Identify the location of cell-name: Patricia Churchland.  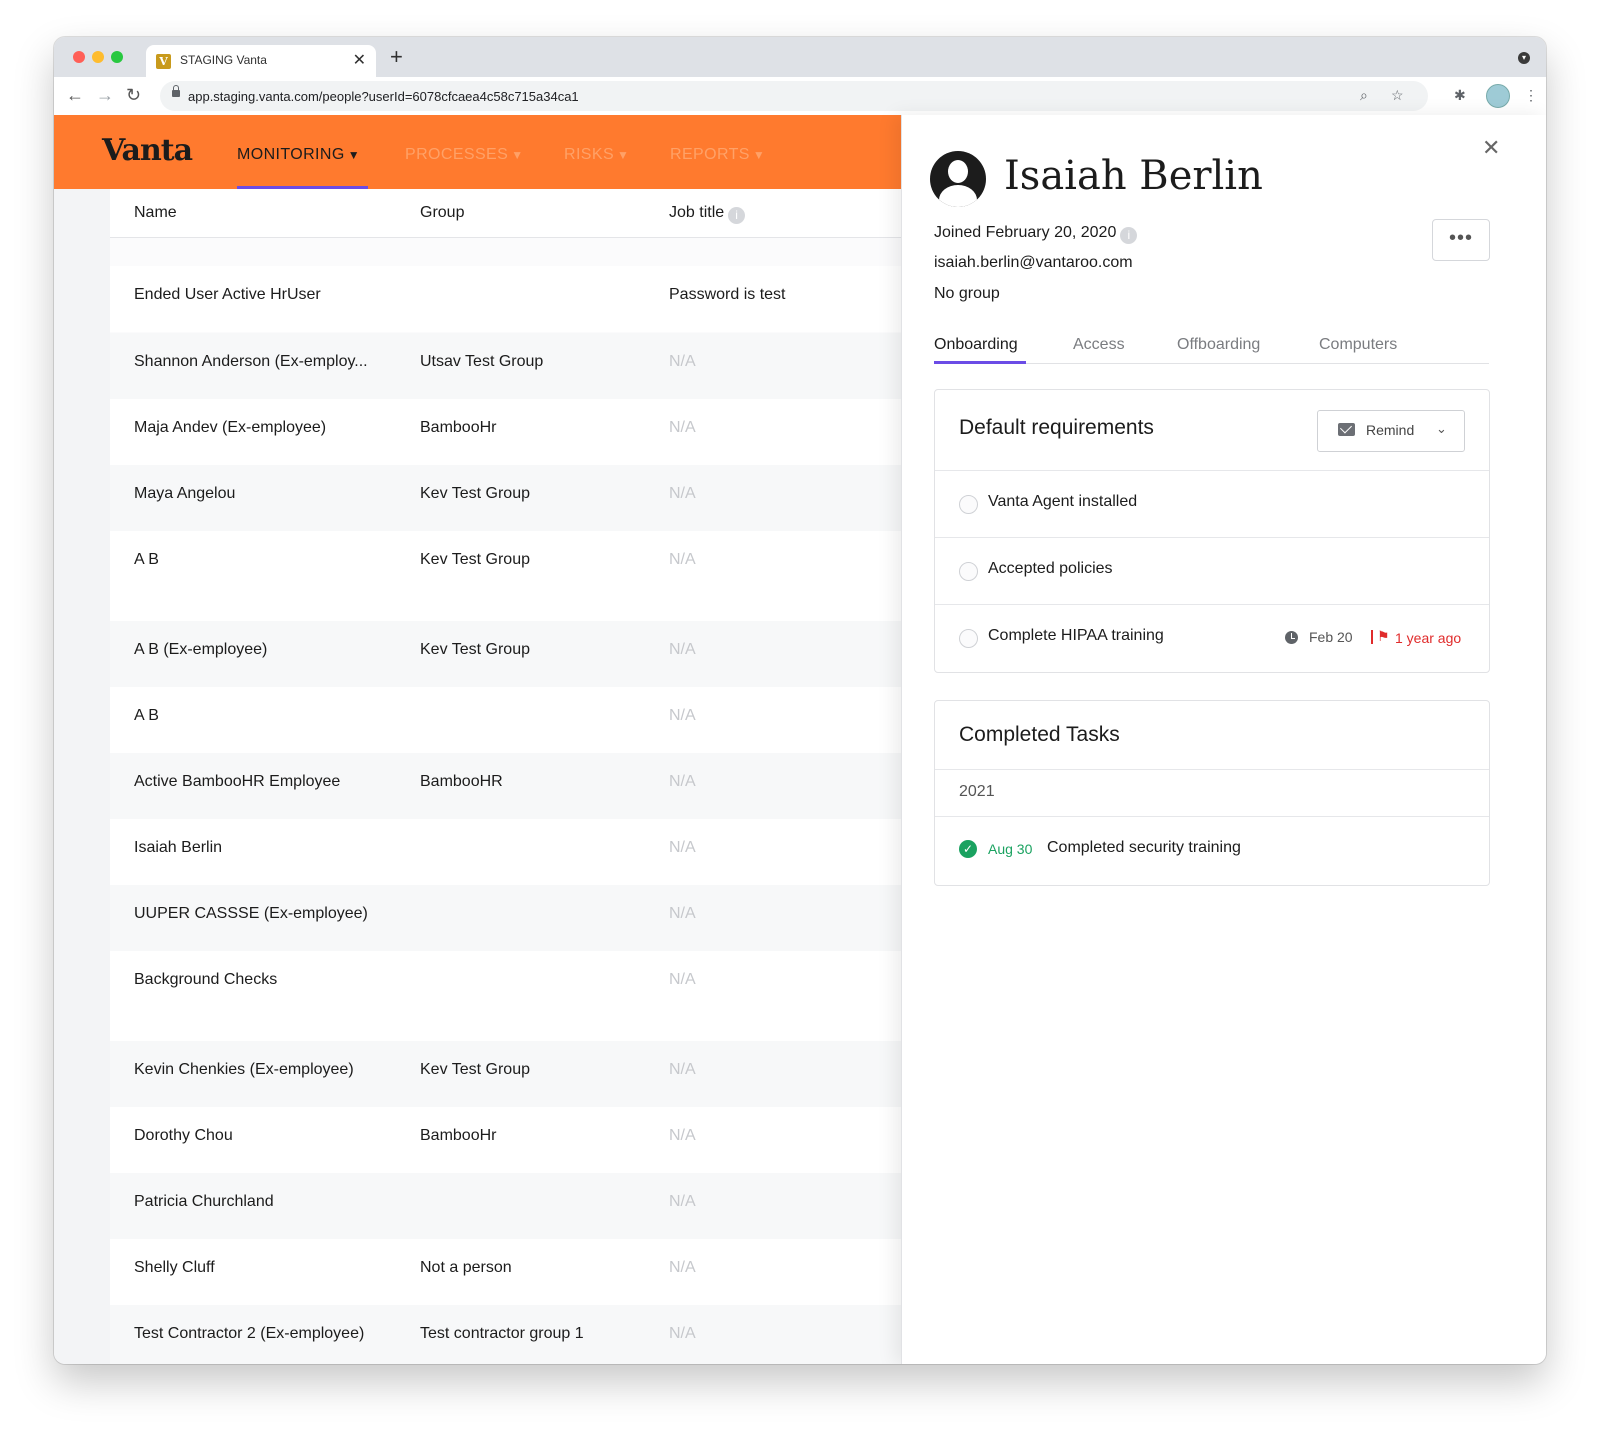
(204, 1201).